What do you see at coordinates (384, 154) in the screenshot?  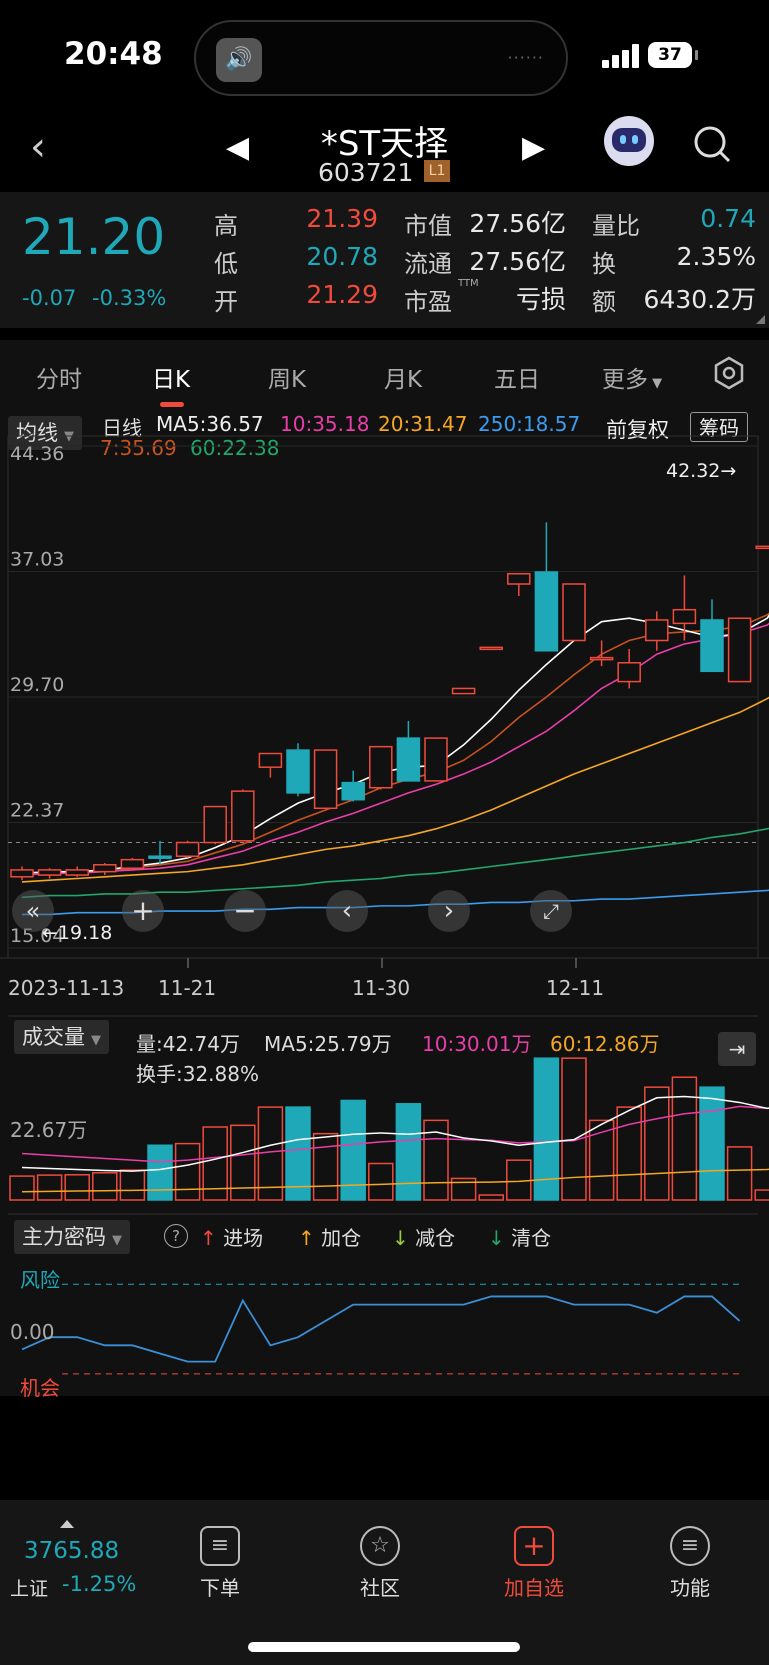 I see `stock-nav-bar: ‹ ◀ *ST天择 603721 L1 ▶` at bounding box center [384, 154].